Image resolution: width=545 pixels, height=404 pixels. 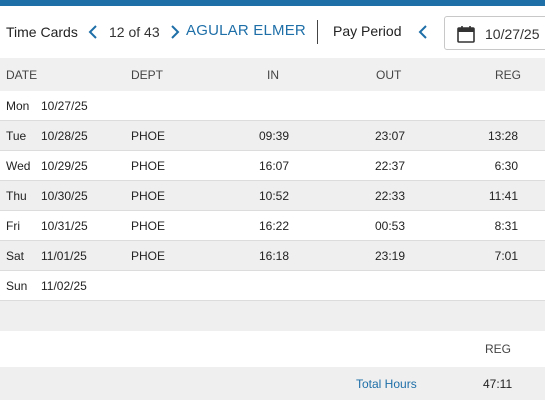 I want to click on row-in: 16:18, so click(x=274, y=256).